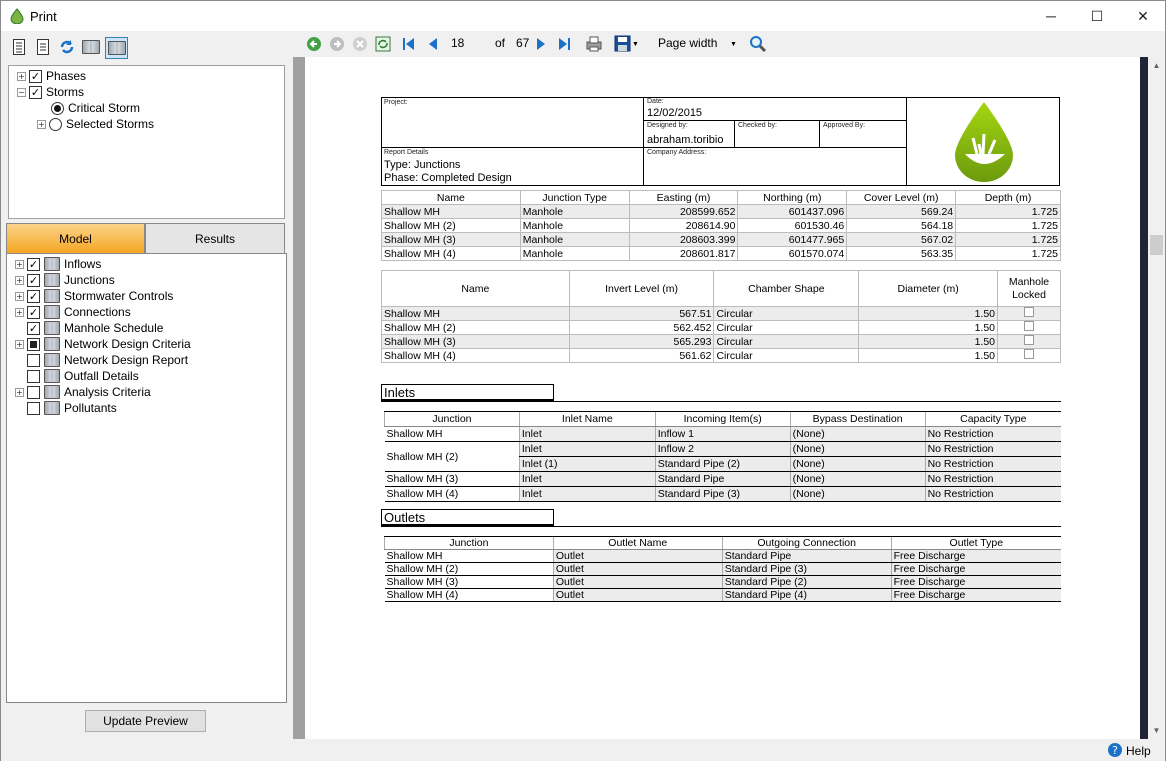 The width and height of the screenshot is (1166, 761). What do you see at coordinates (1051, 16) in the screenshot?
I see `minimize-button: ─` at bounding box center [1051, 16].